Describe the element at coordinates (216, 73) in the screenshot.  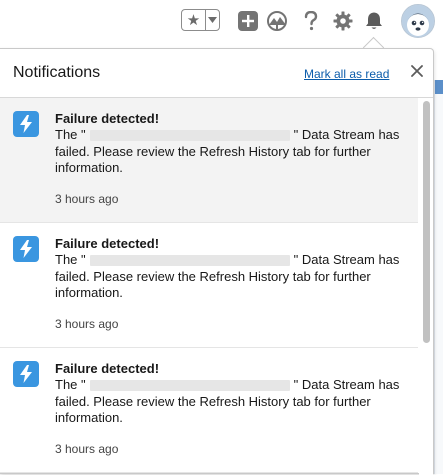
I see `panel-header: Notifications Mark all as read` at that location.